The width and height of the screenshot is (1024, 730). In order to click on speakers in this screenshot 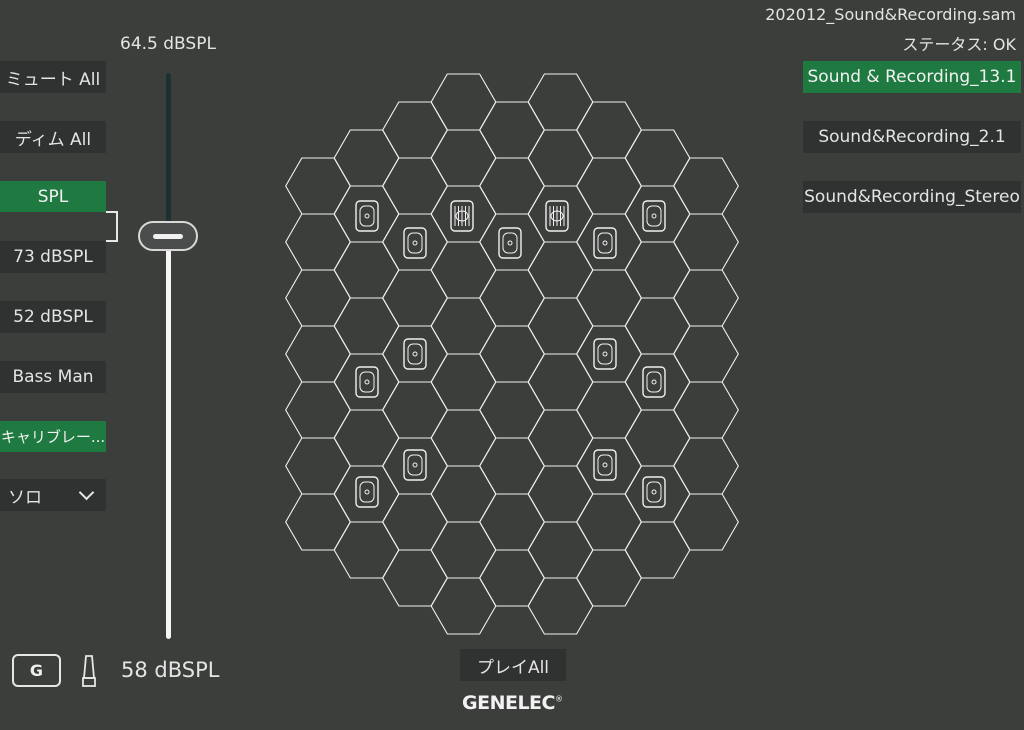, I will do `click(510, 354)`.